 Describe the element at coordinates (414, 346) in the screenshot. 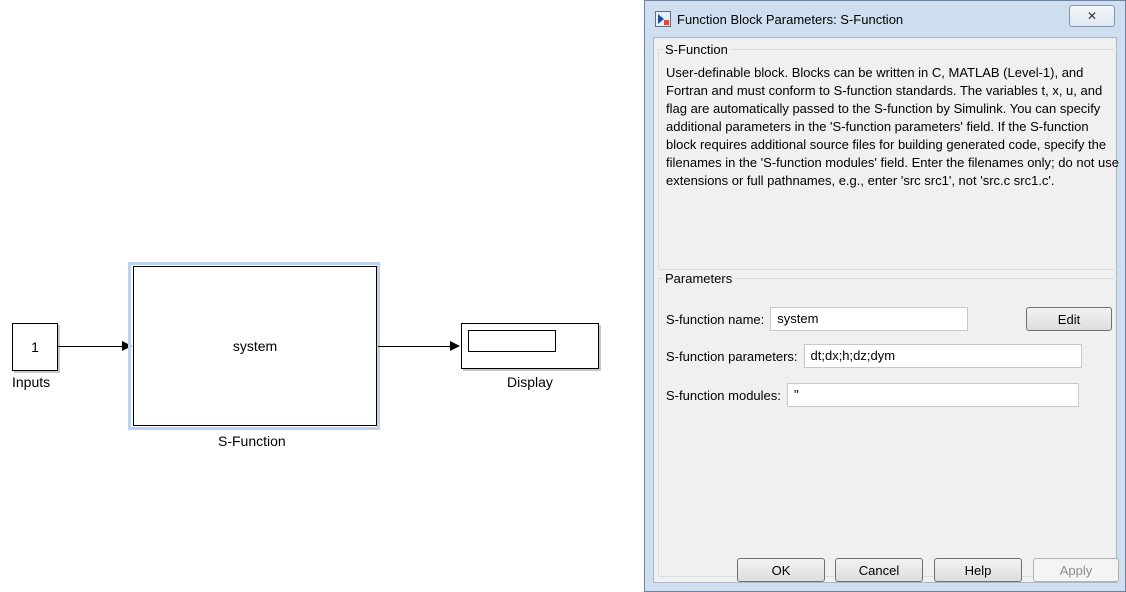

I see `signal-line-sfunction-to-display` at that location.